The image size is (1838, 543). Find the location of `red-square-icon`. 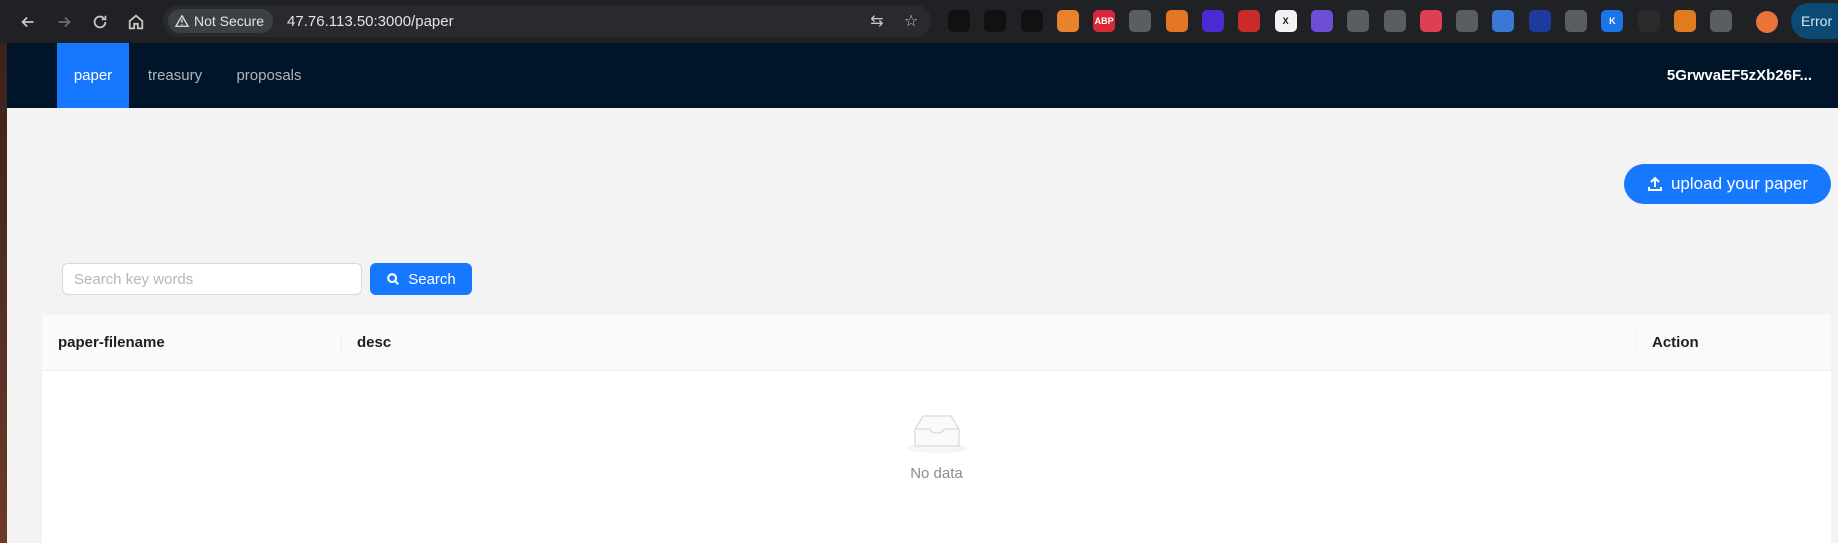

red-square-icon is located at coordinates (1430, 21).